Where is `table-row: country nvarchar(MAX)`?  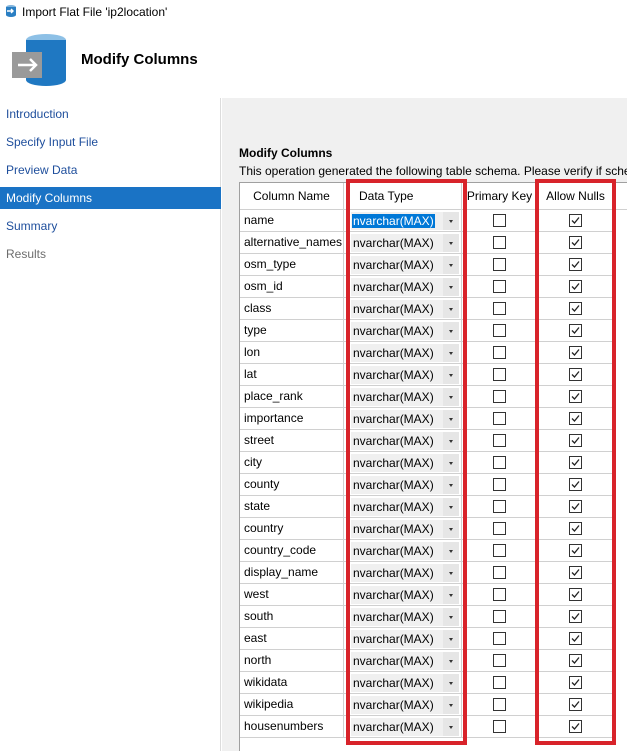
table-row: country nvarchar(MAX) is located at coordinates (433, 529).